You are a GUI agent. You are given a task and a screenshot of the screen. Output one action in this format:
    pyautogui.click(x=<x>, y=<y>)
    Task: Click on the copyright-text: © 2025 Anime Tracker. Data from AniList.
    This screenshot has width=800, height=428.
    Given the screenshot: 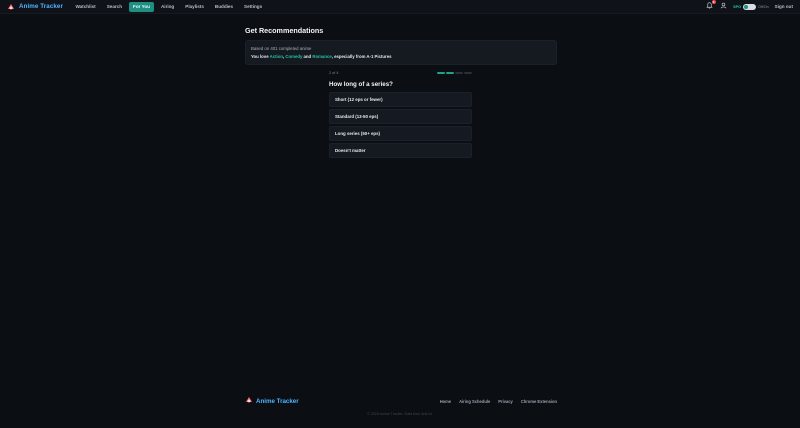 What is the action you would take?
    pyautogui.click(x=400, y=414)
    